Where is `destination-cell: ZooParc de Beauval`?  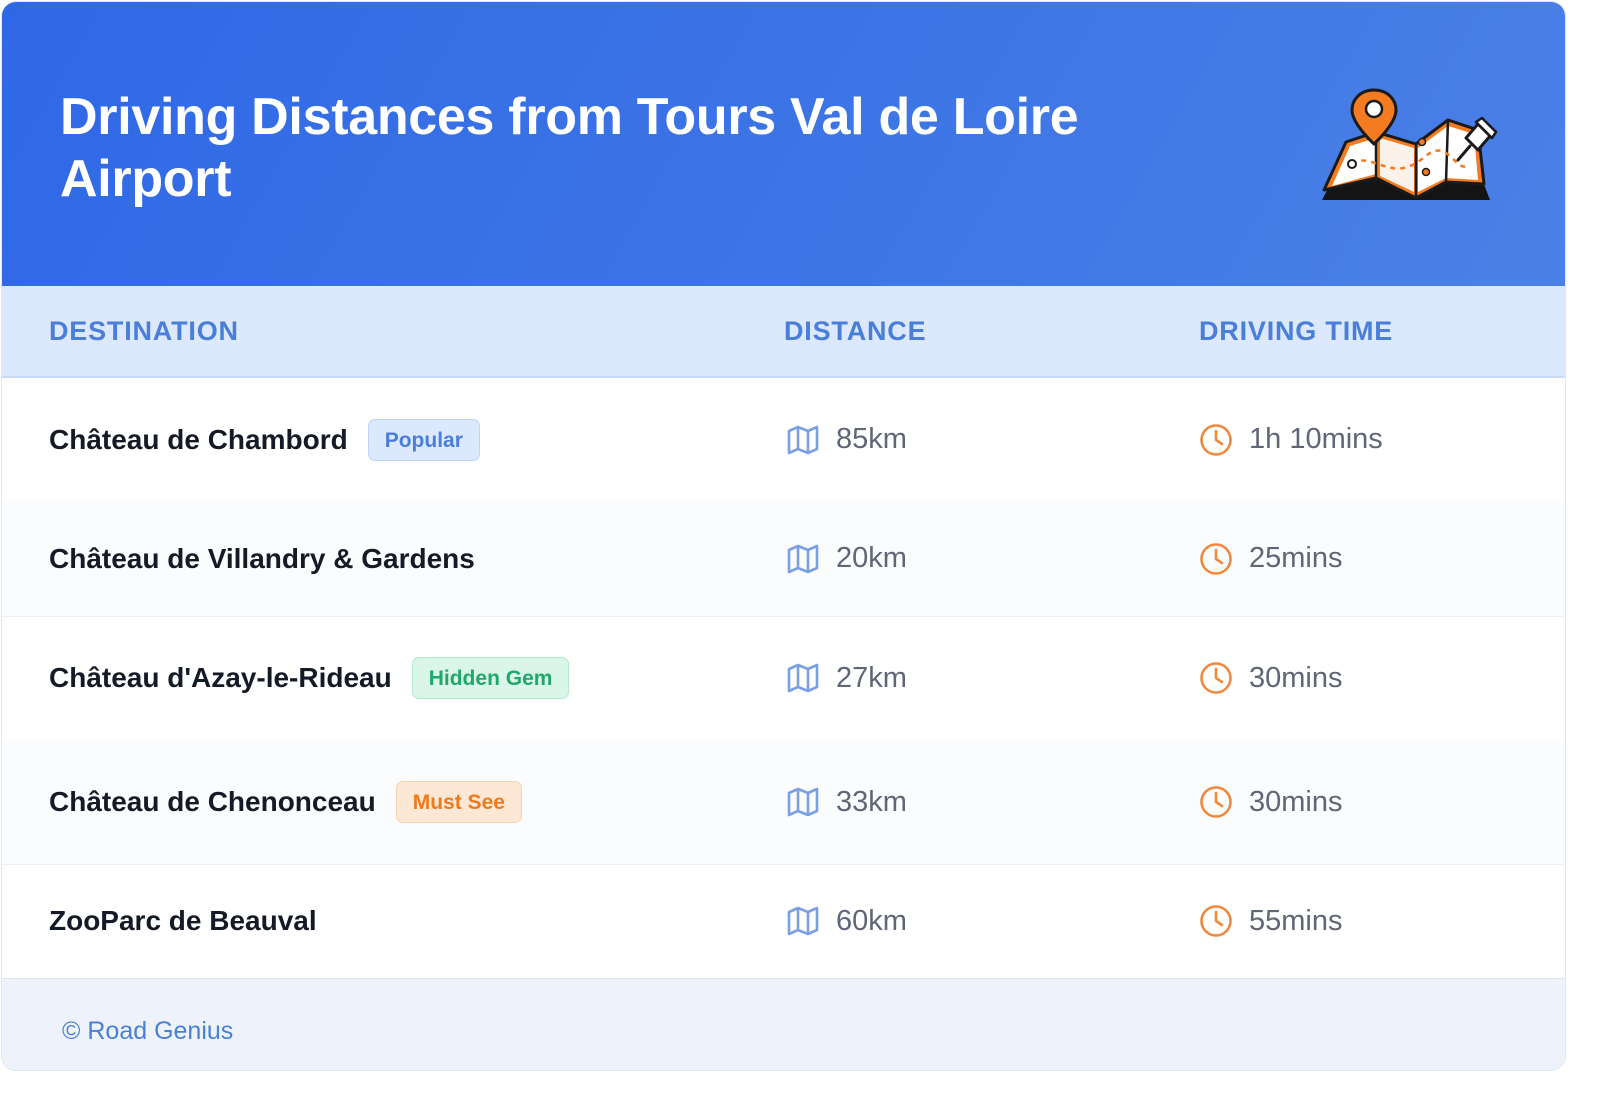 destination-cell: ZooParc de Beauval is located at coordinates (183, 921).